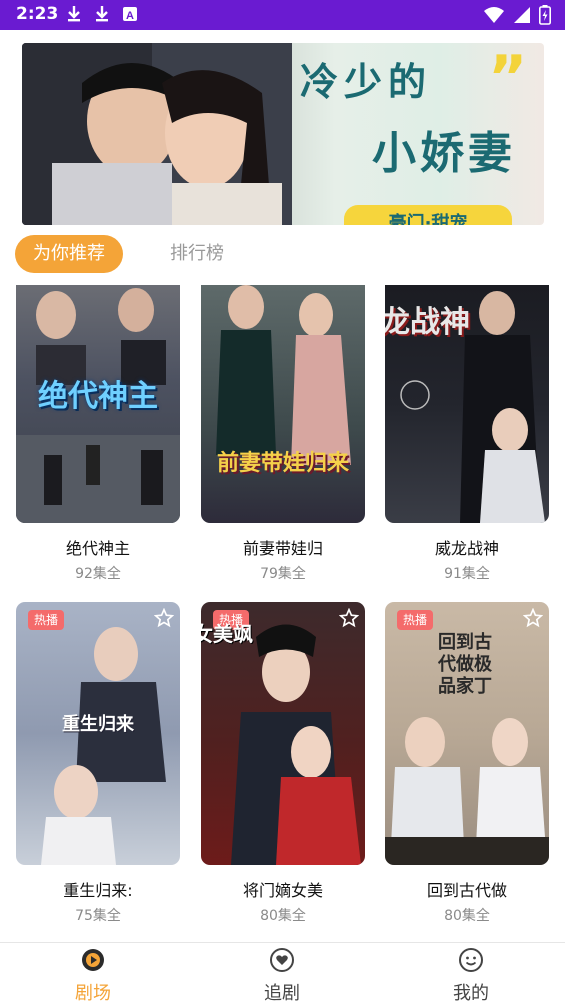 The width and height of the screenshot is (565, 1004). What do you see at coordinates (522, 15) in the screenshot?
I see `signal-icon` at bounding box center [522, 15].